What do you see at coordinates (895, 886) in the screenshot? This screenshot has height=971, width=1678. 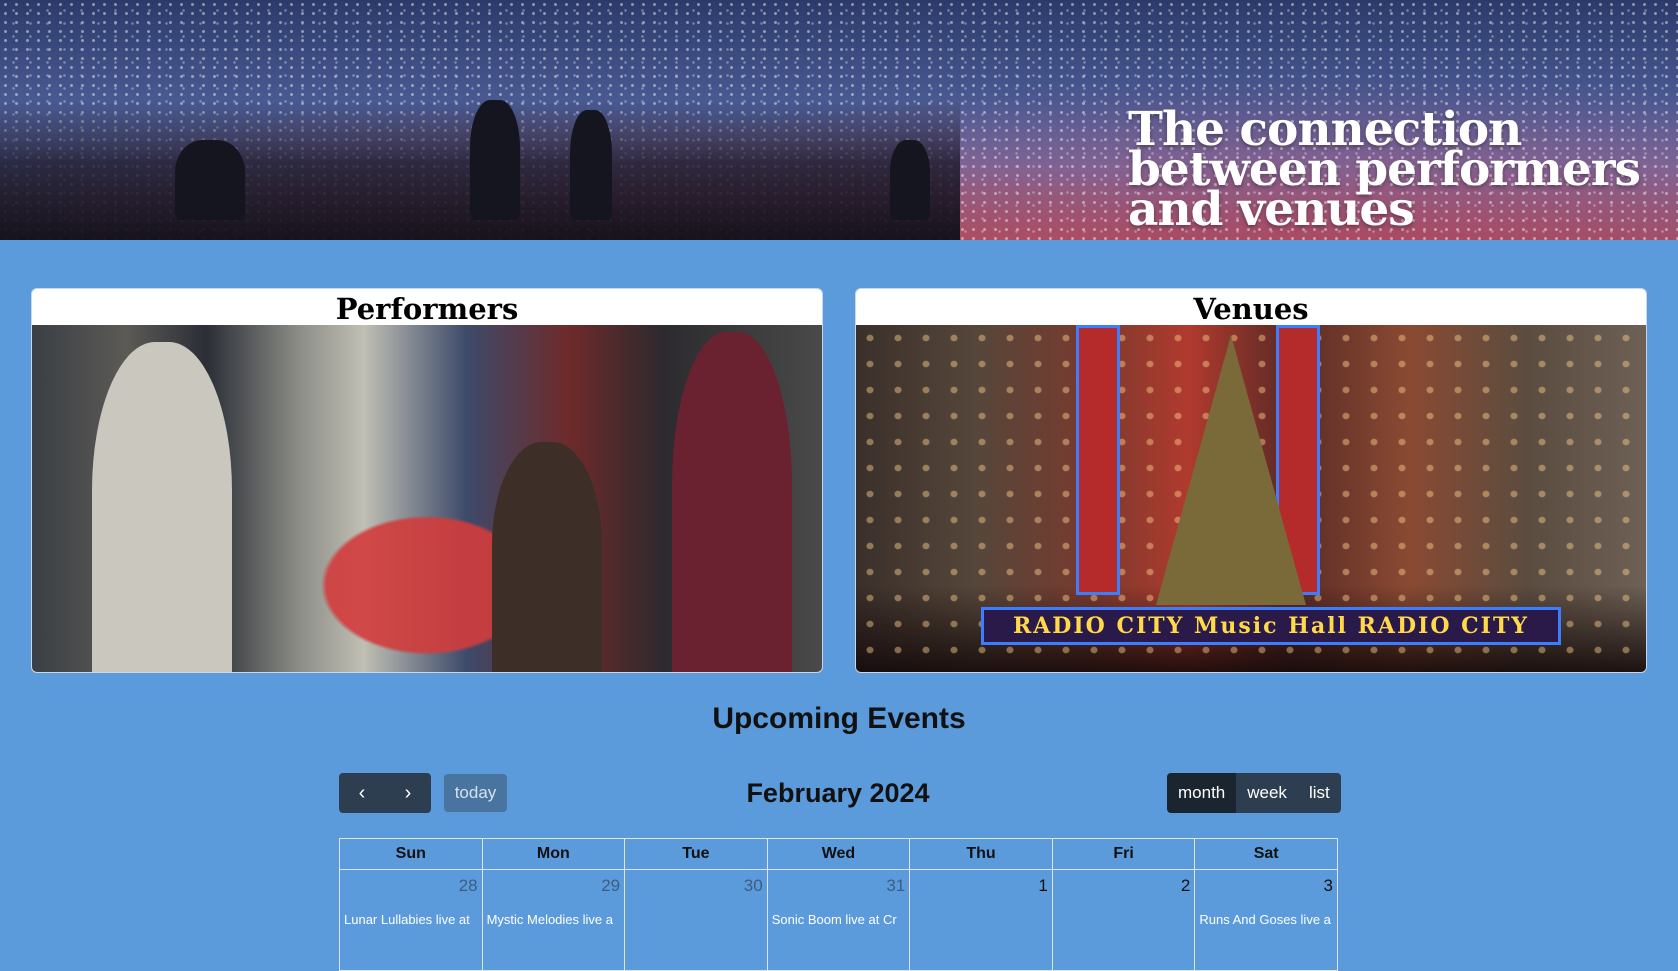 I see `day-number: 31` at bounding box center [895, 886].